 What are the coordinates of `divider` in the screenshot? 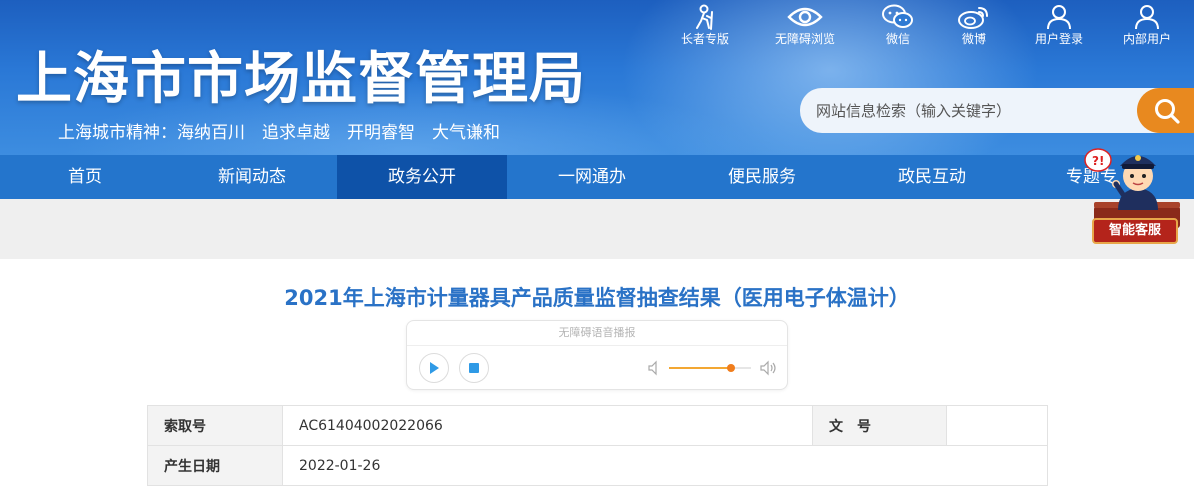 It's located at (597, 345).